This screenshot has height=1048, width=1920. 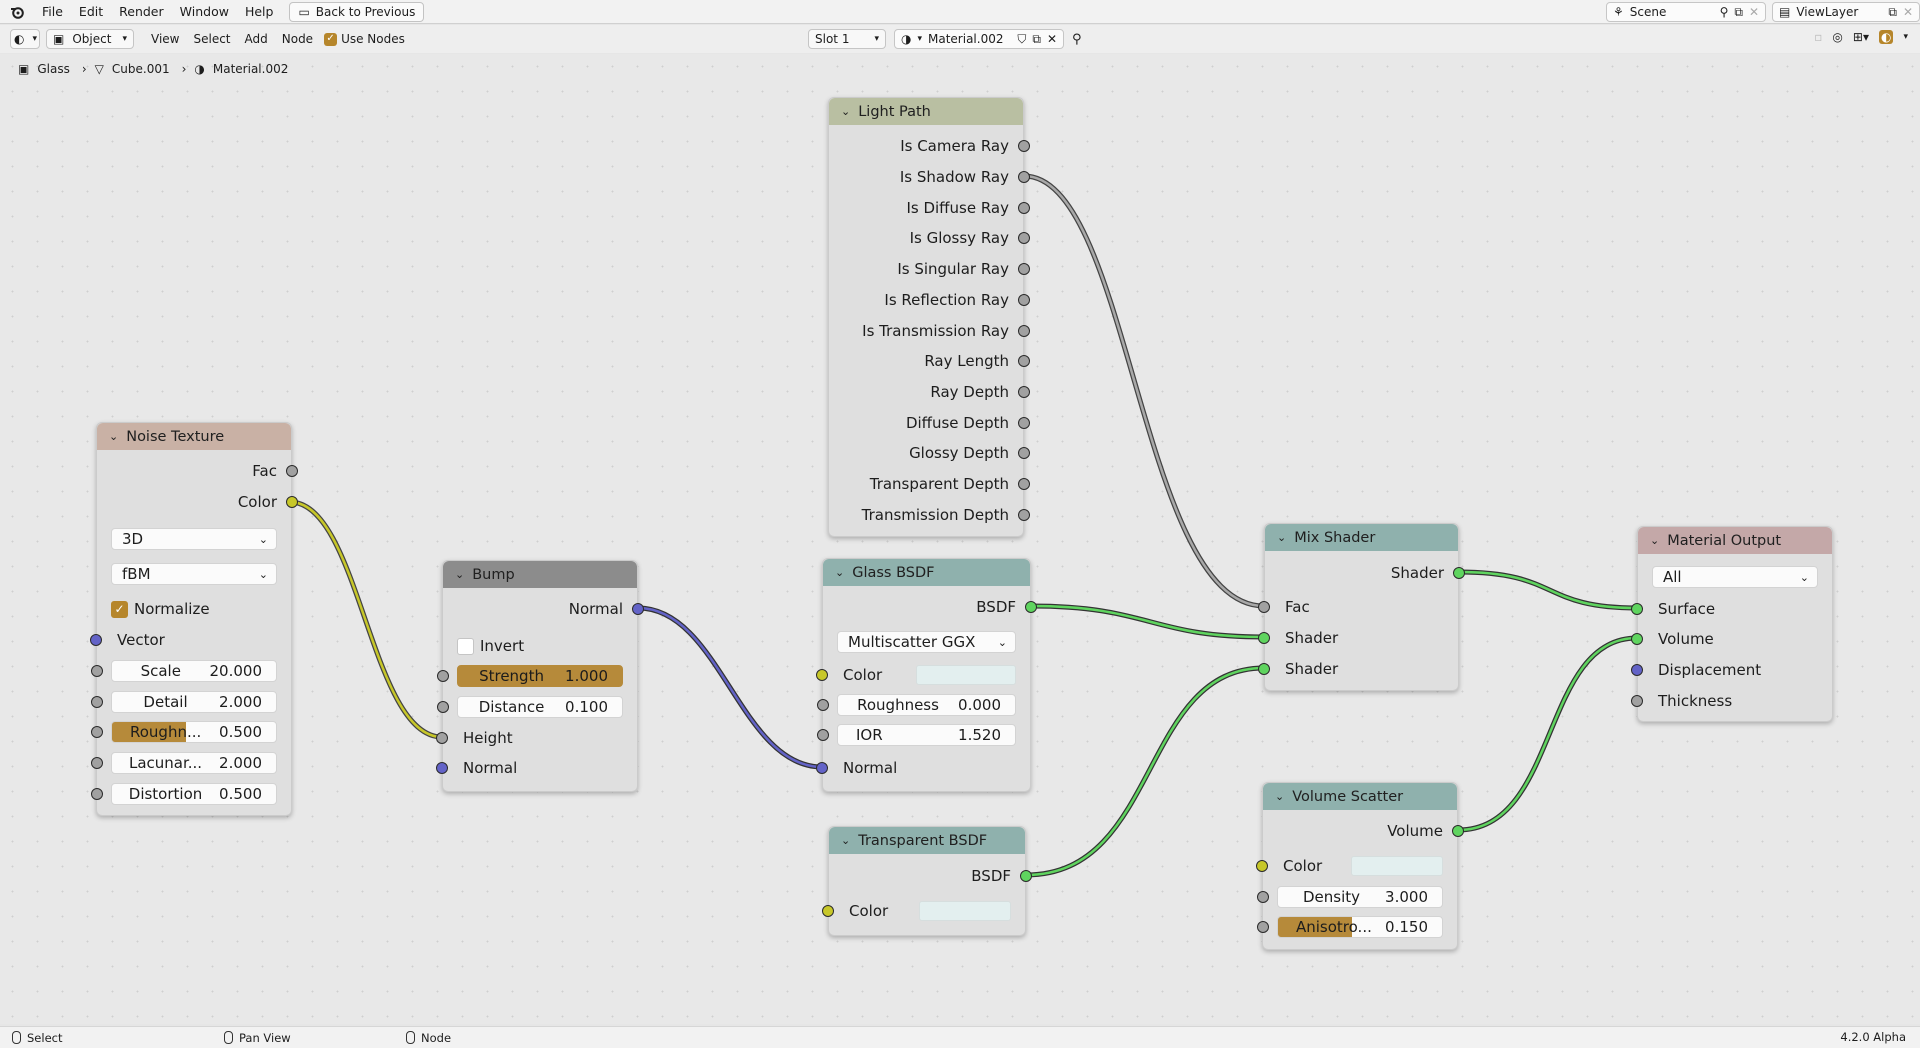 I want to click on close-layer-icon: ✕, so click(x=1908, y=12).